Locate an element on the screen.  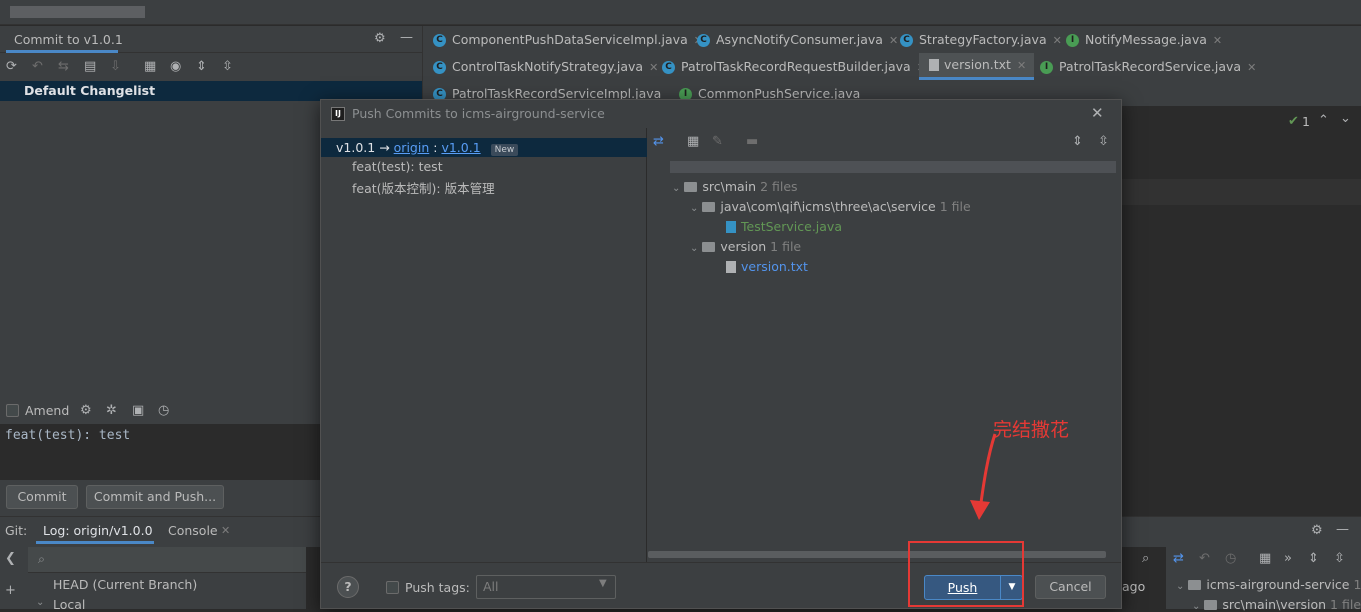
tab-version-txt: version.txt ✕ is located at coordinates (977, 66).